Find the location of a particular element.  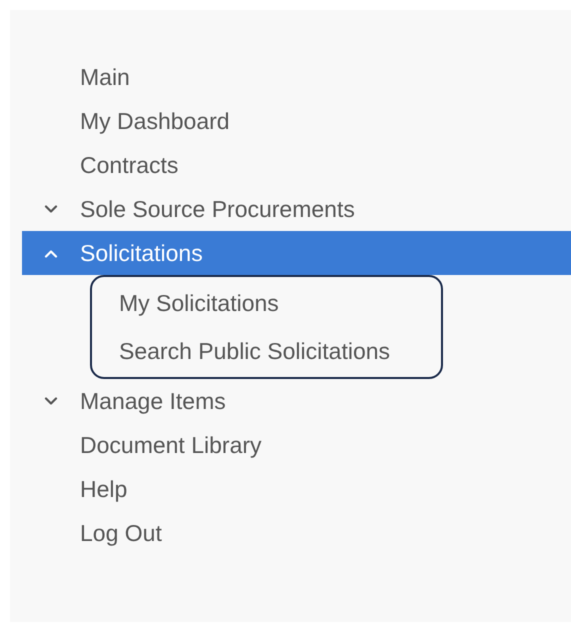

menu-item: Log Out is located at coordinates (296, 533).